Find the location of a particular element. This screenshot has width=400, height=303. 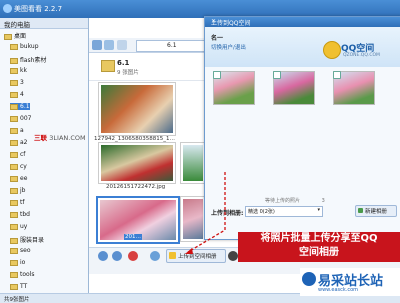

tree-item: kk is located at coordinates (18, 70).